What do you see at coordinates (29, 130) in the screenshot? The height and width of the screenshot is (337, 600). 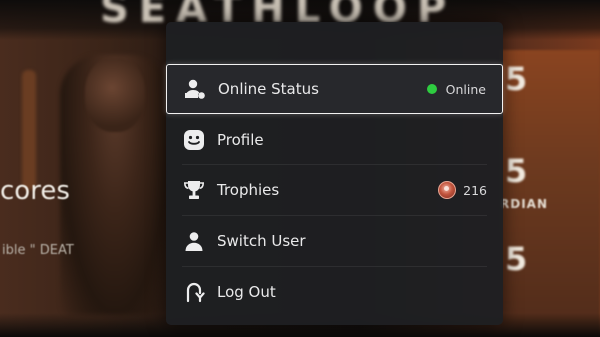 I see `background-weapon` at bounding box center [29, 130].